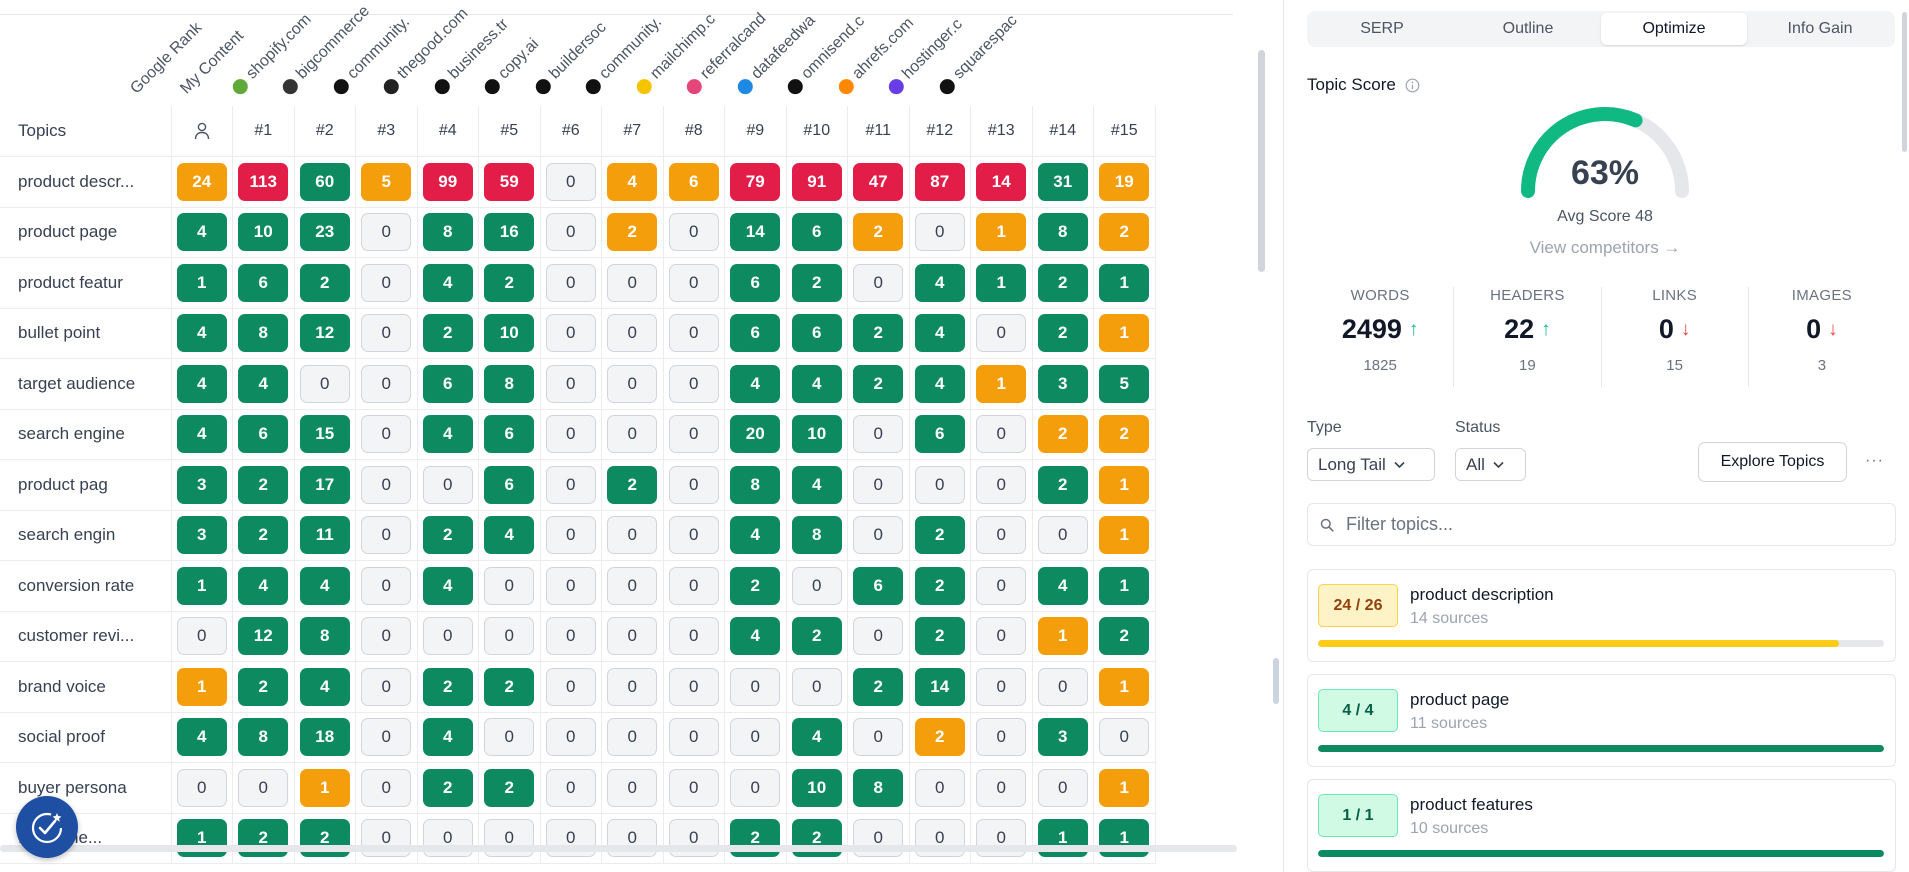 The height and width of the screenshot is (872, 1909). Describe the element at coordinates (324, 535) in the screenshot. I see `competitor-count: 11` at that location.